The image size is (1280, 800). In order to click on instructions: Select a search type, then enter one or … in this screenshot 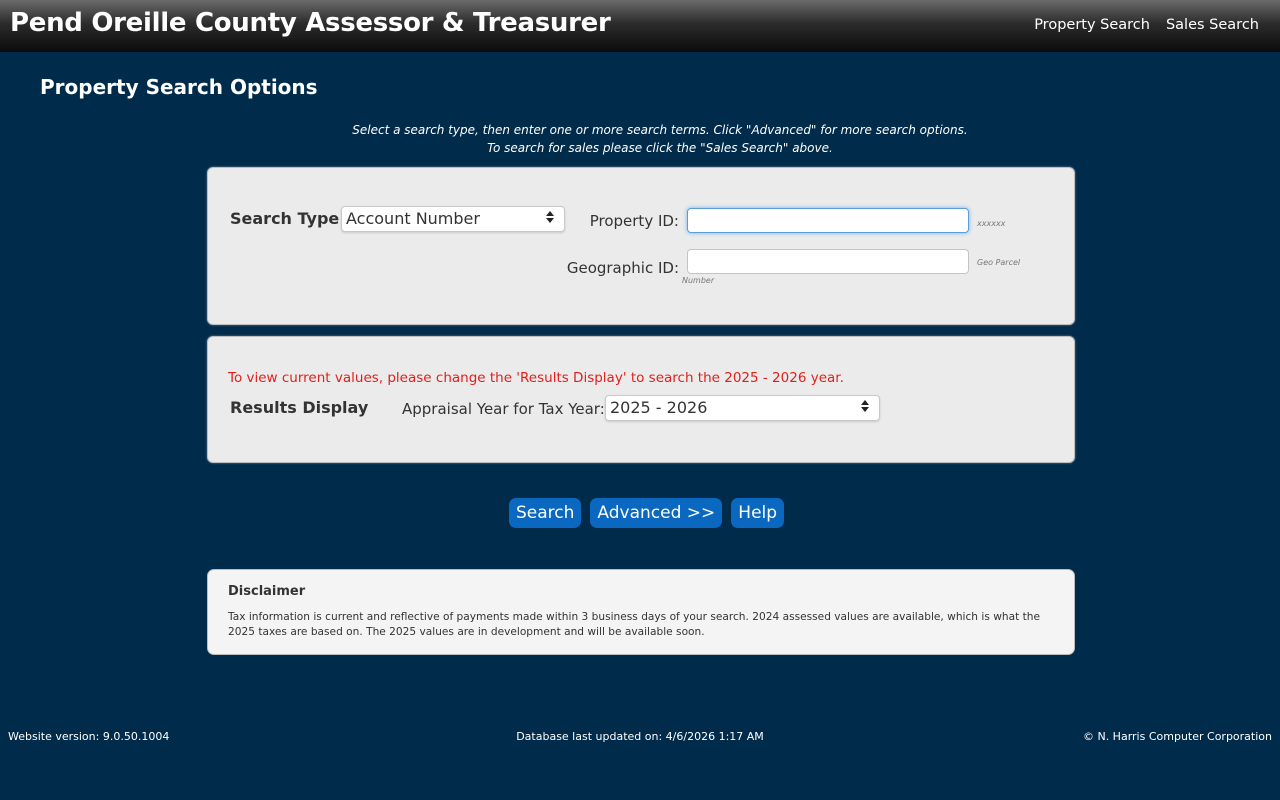, I will do `click(640, 139)`.